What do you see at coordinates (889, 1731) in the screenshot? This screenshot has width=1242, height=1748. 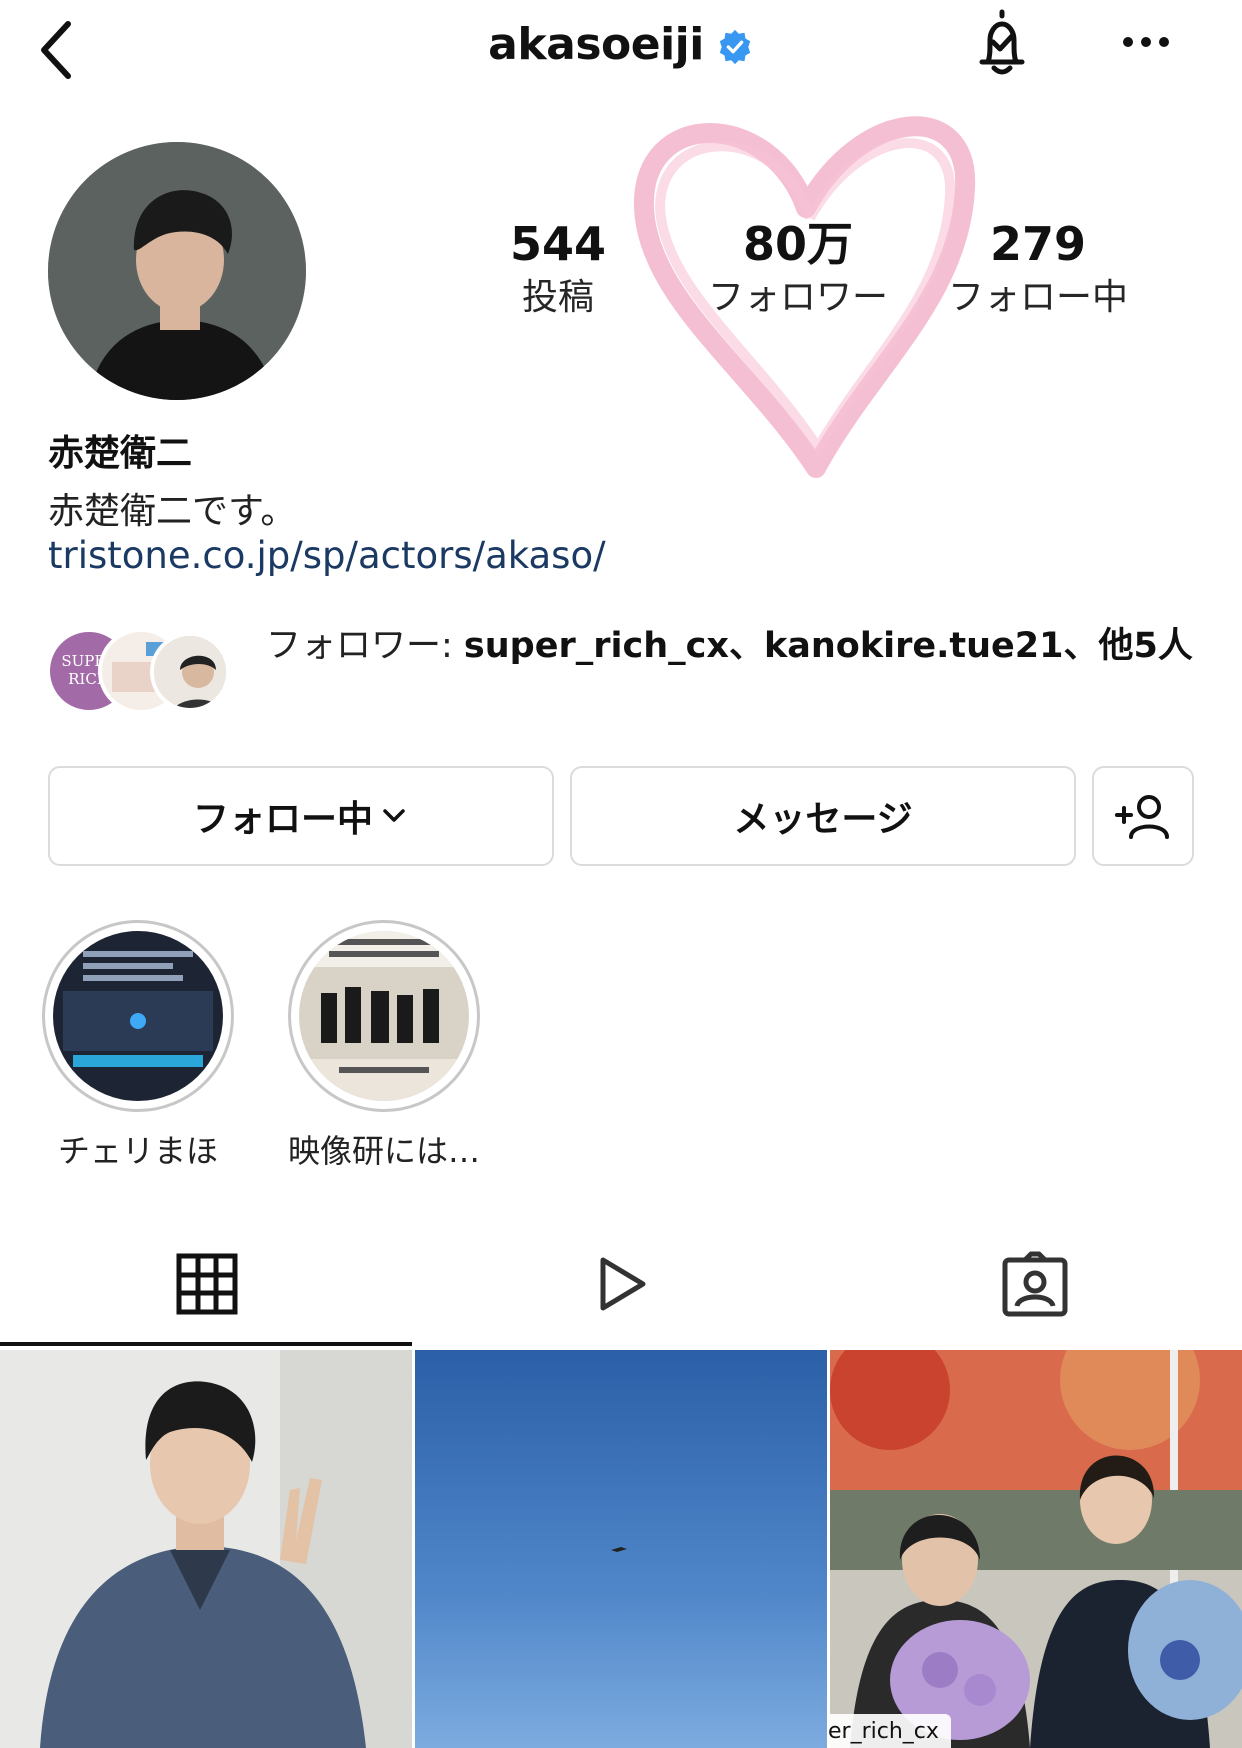 I see `post-tag-label: er_rich_cx` at bounding box center [889, 1731].